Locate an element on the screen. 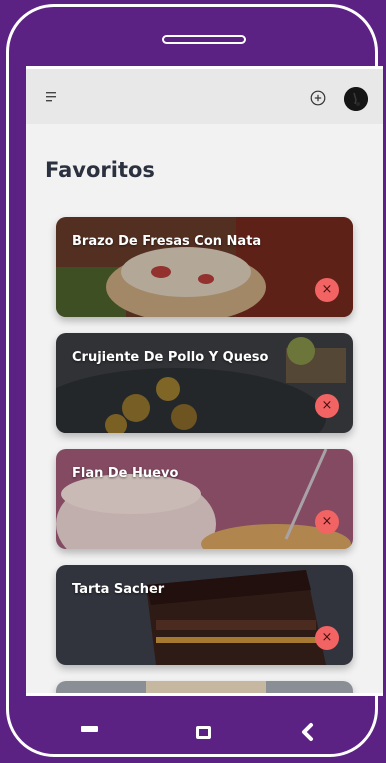 The height and width of the screenshot is (763, 386). favorite-card: Tarta Sacher × is located at coordinates (204, 615).